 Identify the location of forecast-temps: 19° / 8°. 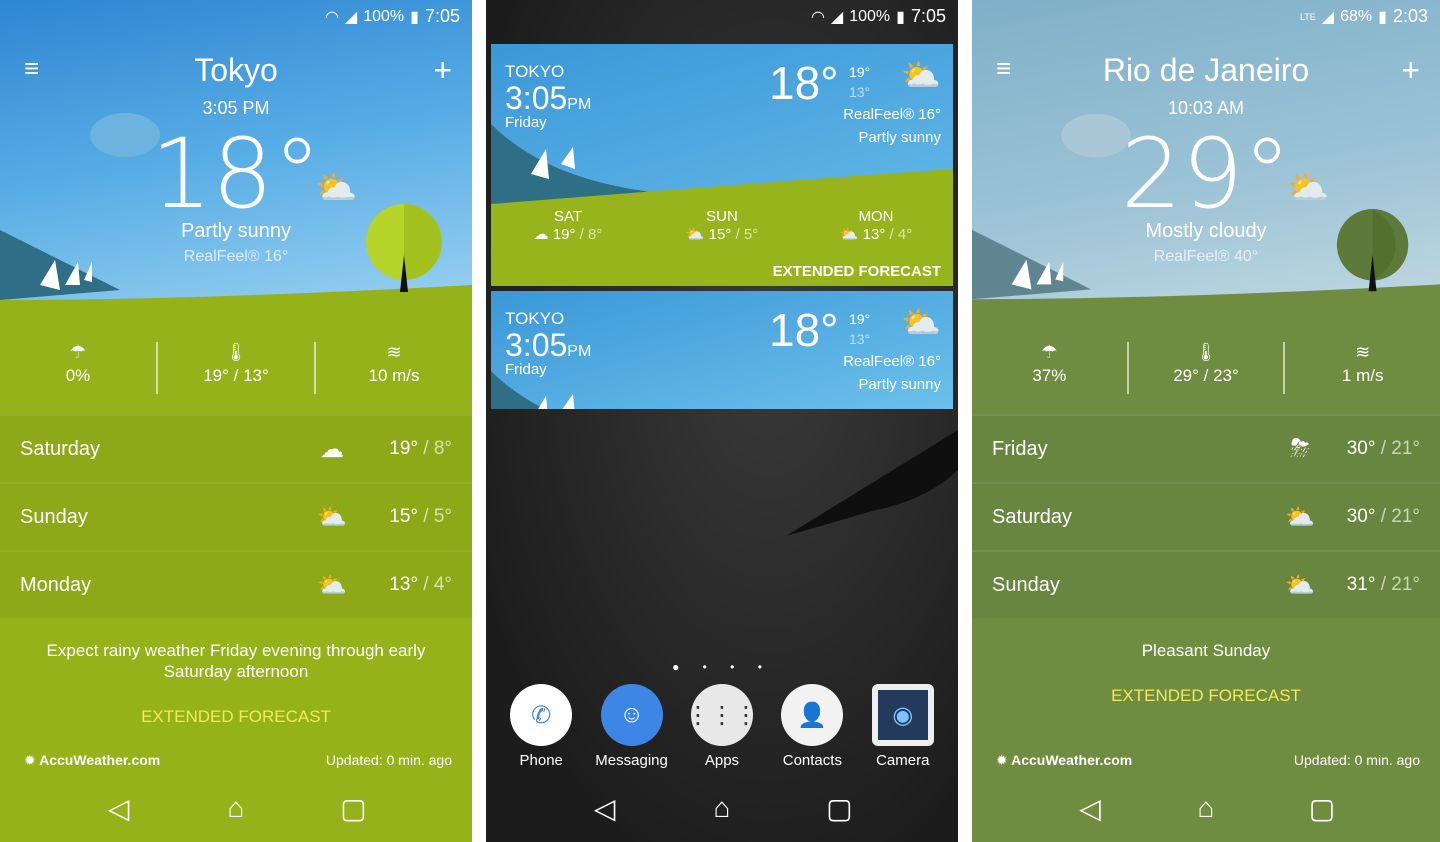
(407, 449).